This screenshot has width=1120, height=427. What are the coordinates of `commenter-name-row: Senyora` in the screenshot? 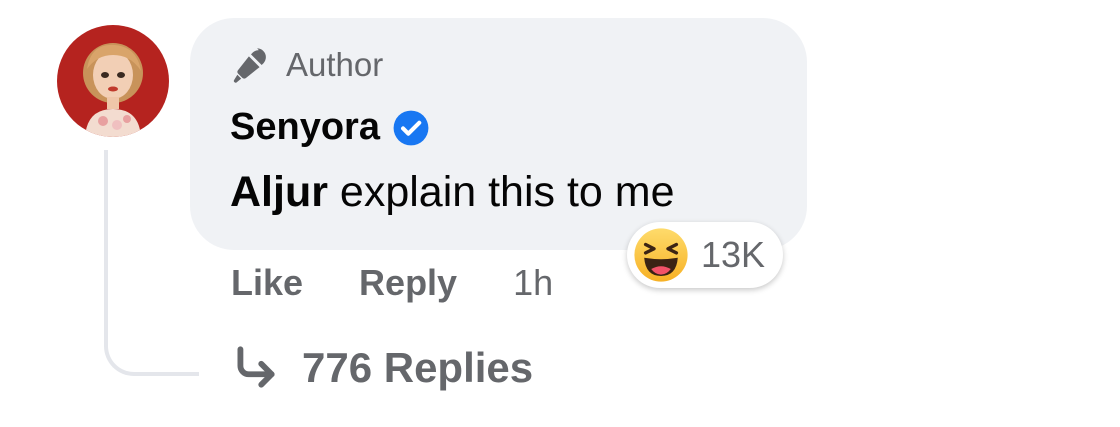 It's located at (330, 127).